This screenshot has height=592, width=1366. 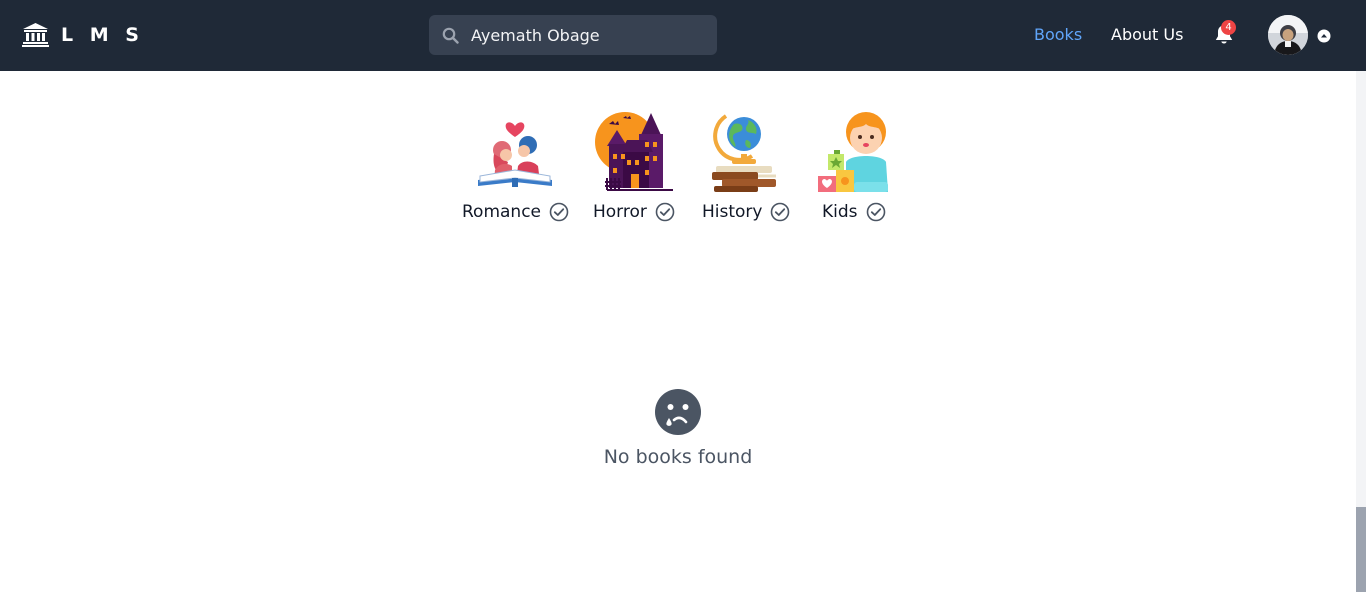 What do you see at coordinates (1324, 37) in the screenshot?
I see `dropdown-caret-icon` at bounding box center [1324, 37].